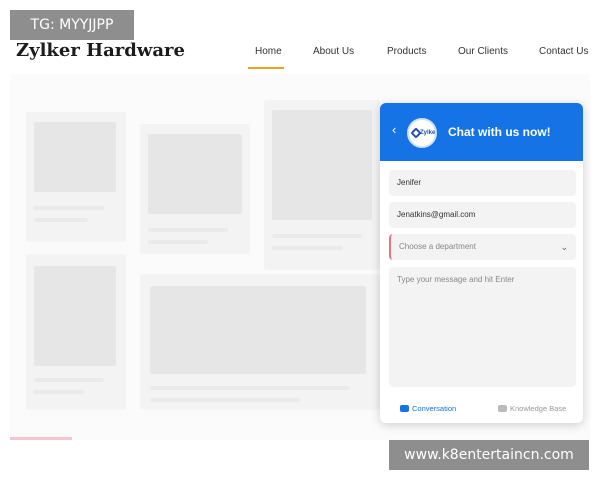 This screenshot has height=480, width=600. I want to click on department-select: Choose a department ⌄, so click(482, 247).